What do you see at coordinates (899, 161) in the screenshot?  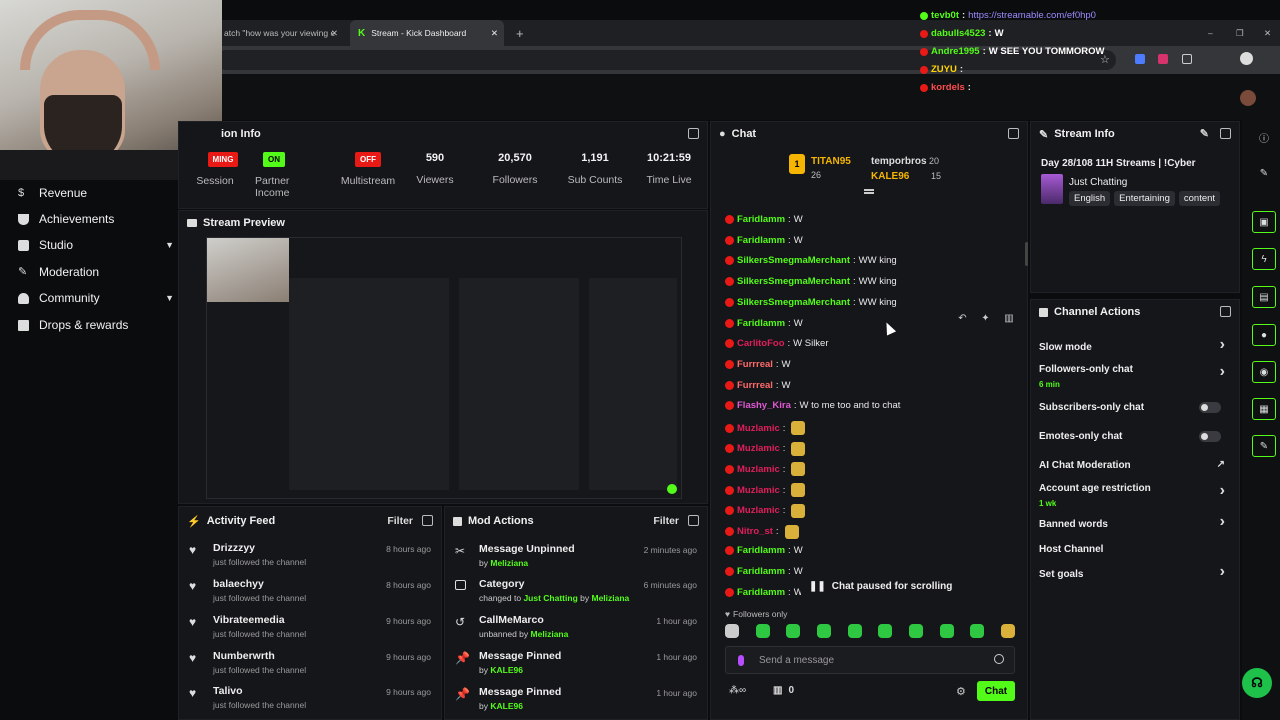 I see `gifter-name: temporbros` at bounding box center [899, 161].